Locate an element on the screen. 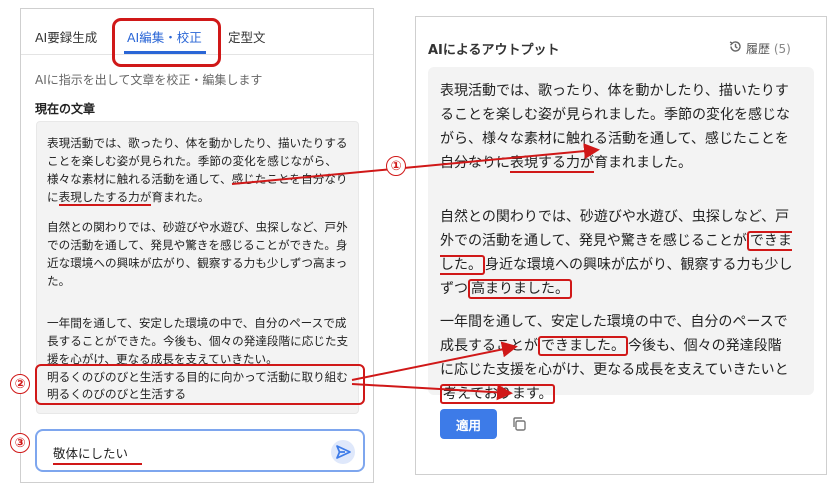  annotation-number-3: ③ is located at coordinates (20, 443).